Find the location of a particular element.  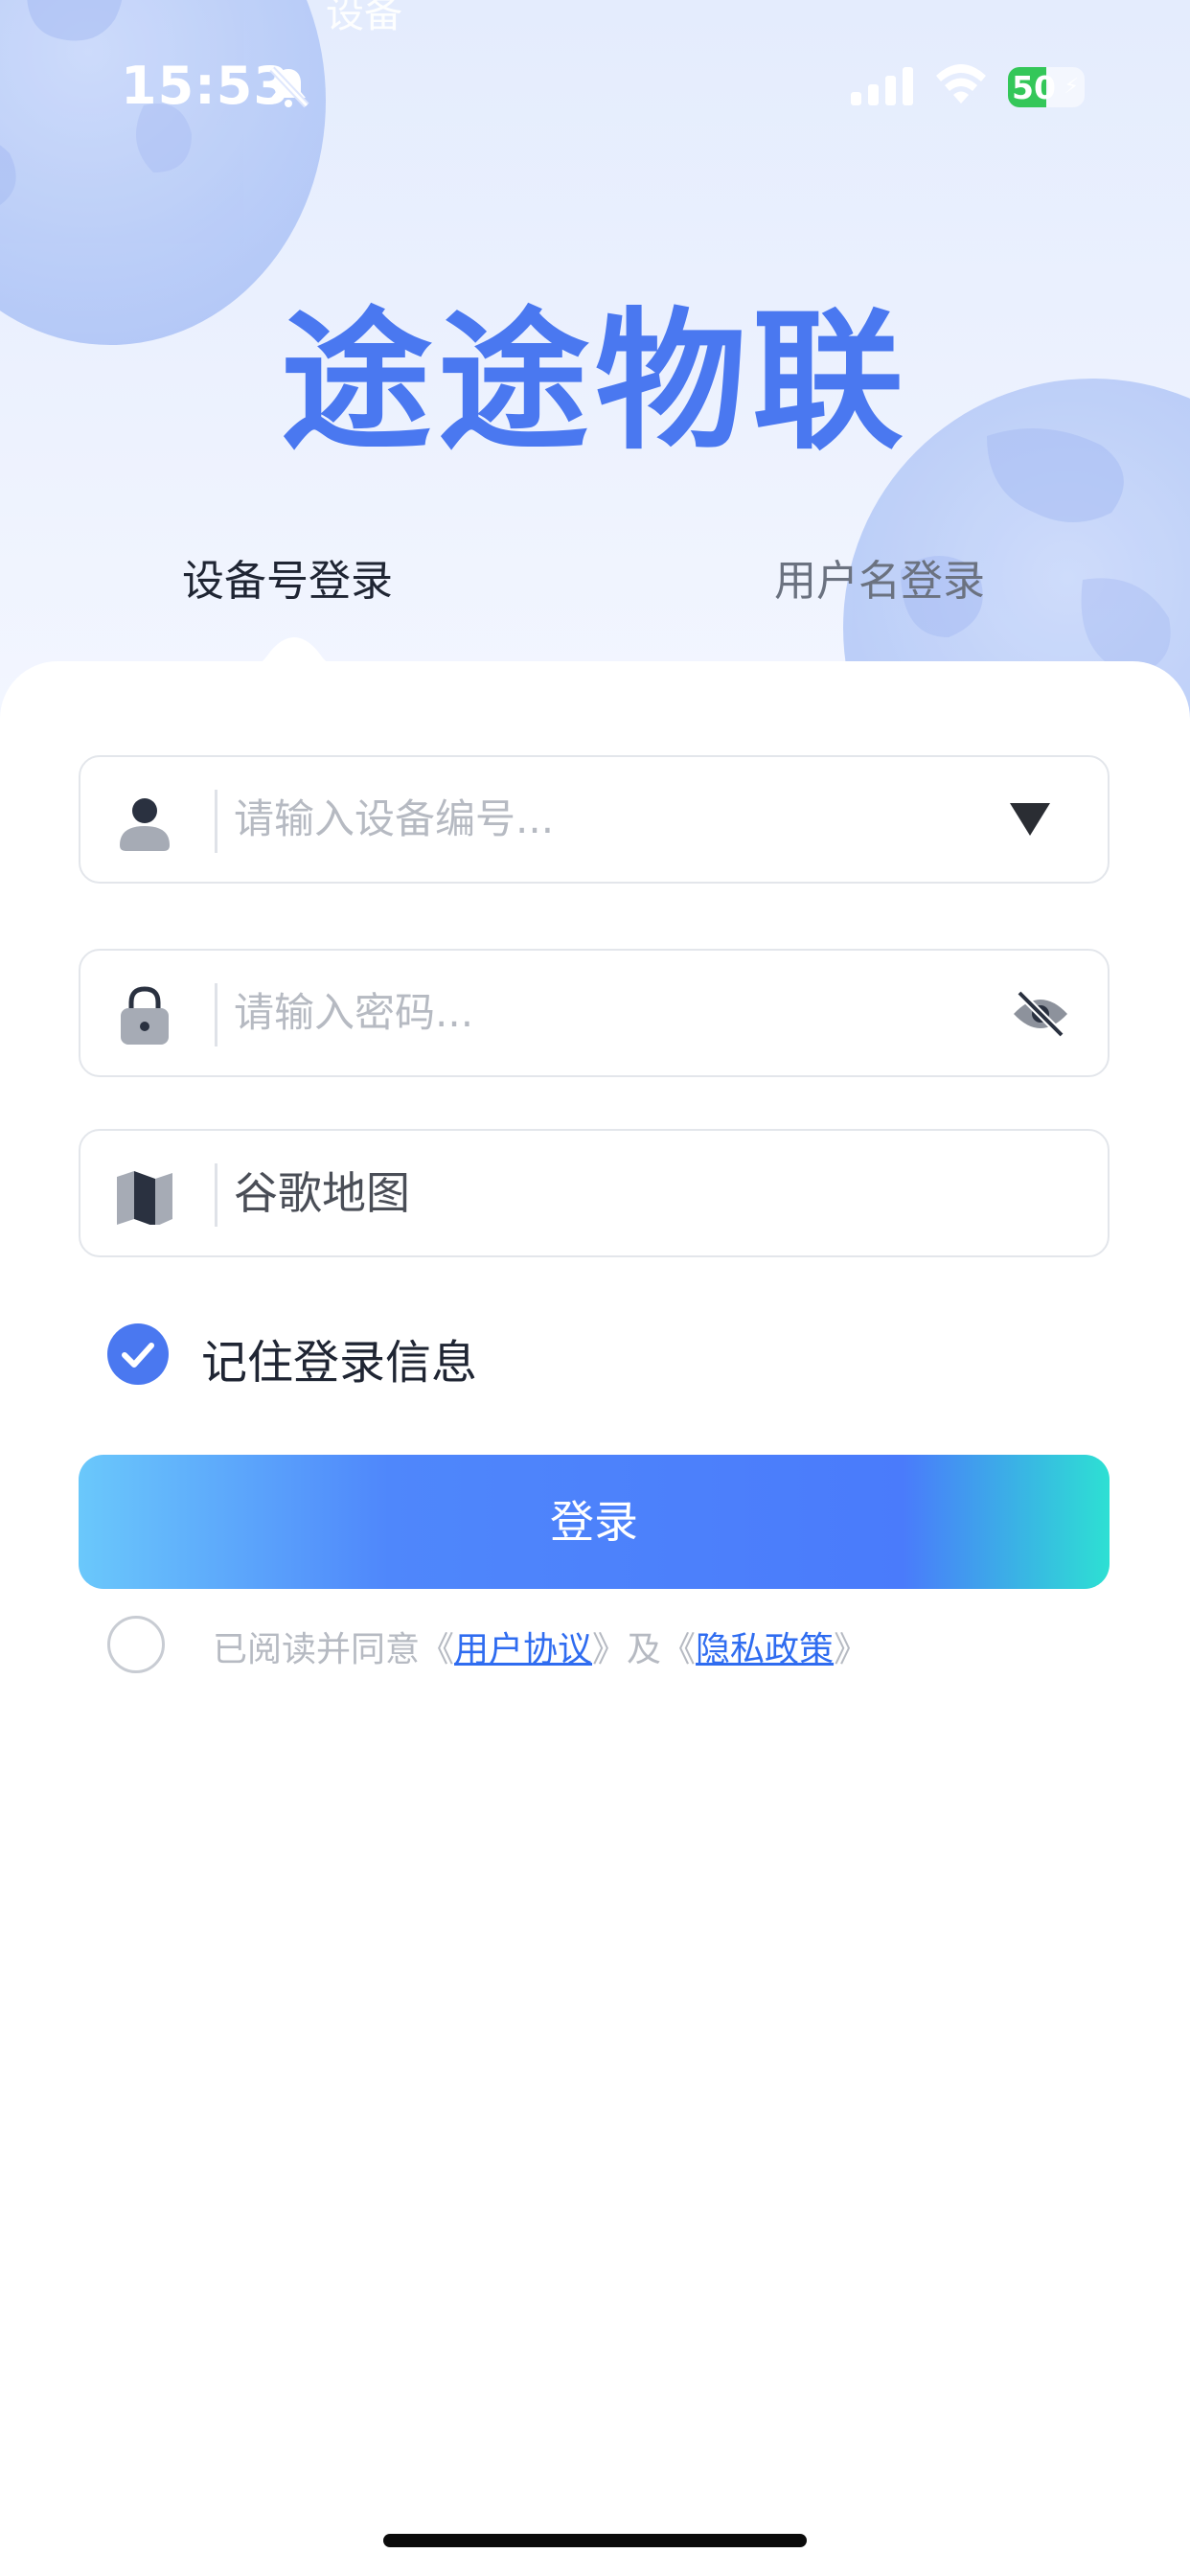

privacy-policy-link: 隐私政策 is located at coordinates (765, 1649).